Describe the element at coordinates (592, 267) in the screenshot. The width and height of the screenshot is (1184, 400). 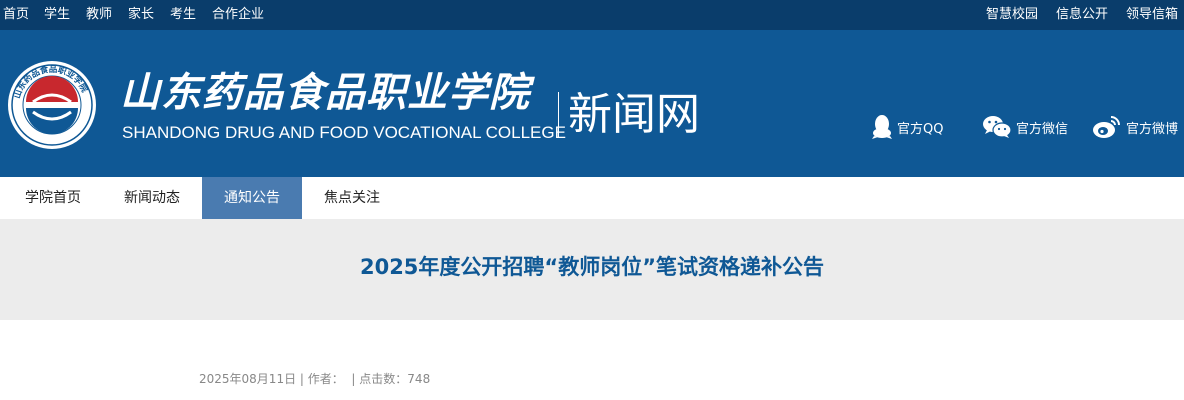
I see `article-title: 2025年度公开招聘“教师岗位”笔试资格递补公告` at that location.